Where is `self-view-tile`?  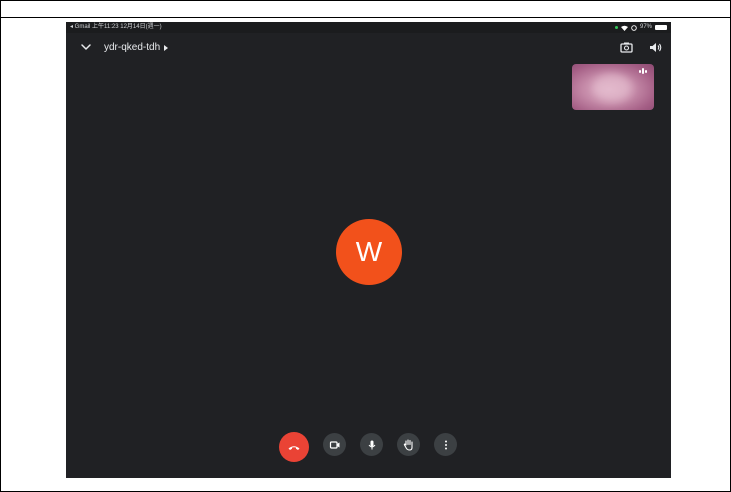 self-view-tile is located at coordinates (613, 87).